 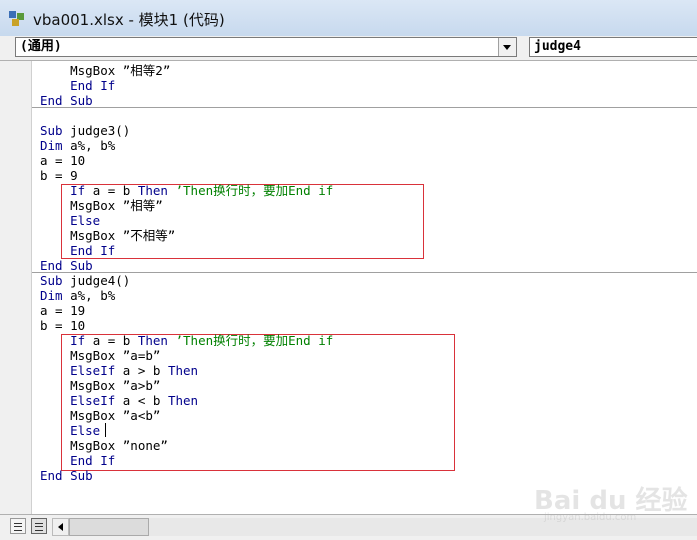 What do you see at coordinates (16, 18) in the screenshot?
I see `vba-project-icon` at bounding box center [16, 18].